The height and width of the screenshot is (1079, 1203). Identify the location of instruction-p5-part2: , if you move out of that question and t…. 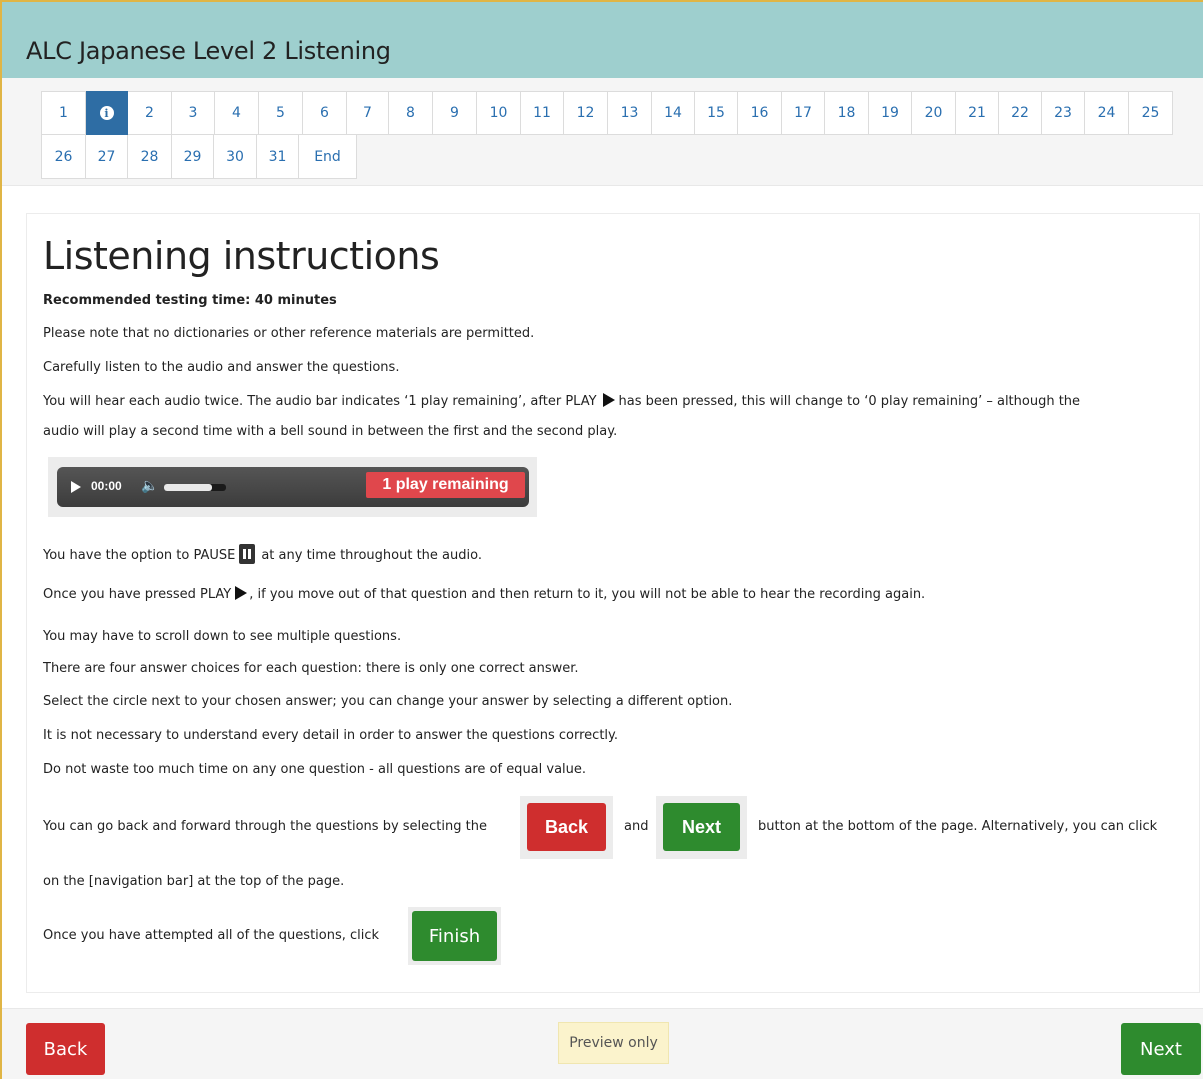
(587, 594).